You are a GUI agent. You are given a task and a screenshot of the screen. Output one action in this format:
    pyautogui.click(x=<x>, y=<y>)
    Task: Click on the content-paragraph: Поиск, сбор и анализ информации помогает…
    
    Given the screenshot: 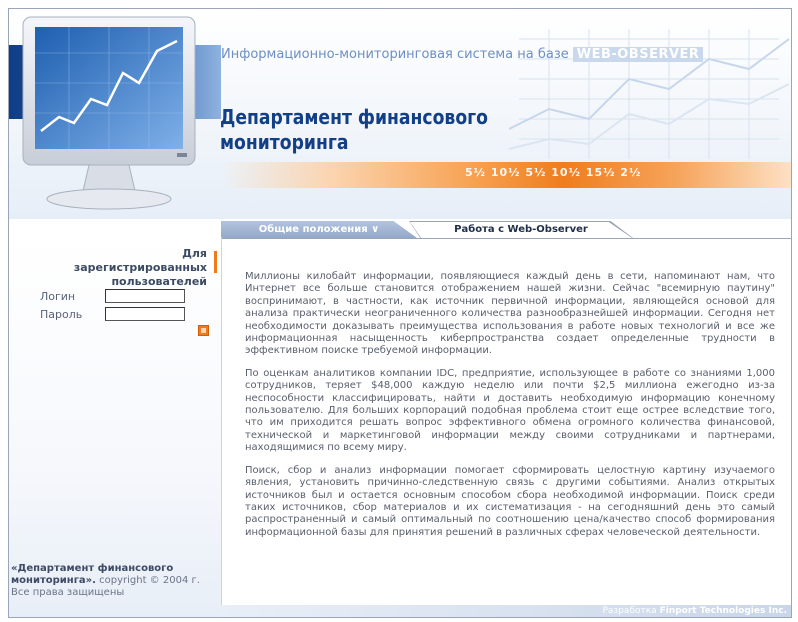 What is the action you would take?
    pyautogui.click(x=510, y=501)
    